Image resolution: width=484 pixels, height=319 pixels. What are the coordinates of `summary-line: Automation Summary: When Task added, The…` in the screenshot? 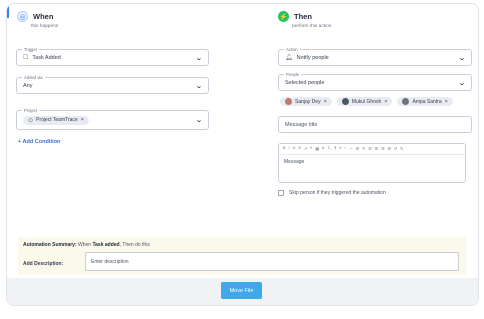 It's located at (86, 245).